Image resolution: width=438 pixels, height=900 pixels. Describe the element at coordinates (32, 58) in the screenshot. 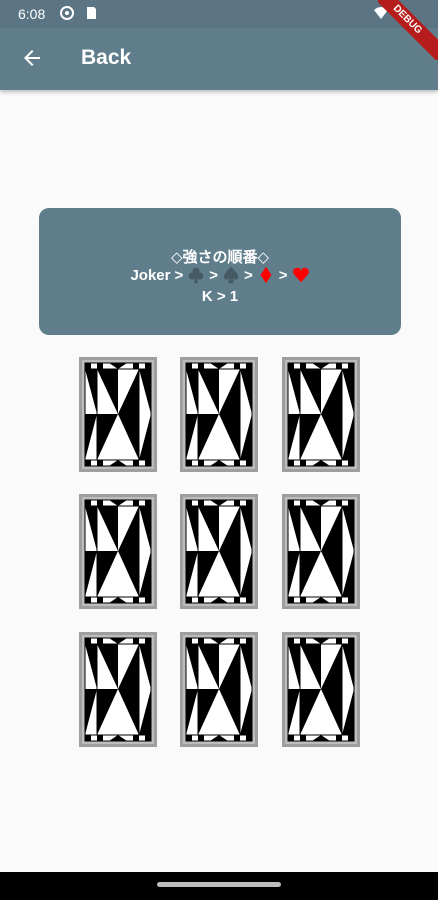

I see `arrow-back-icon` at that location.